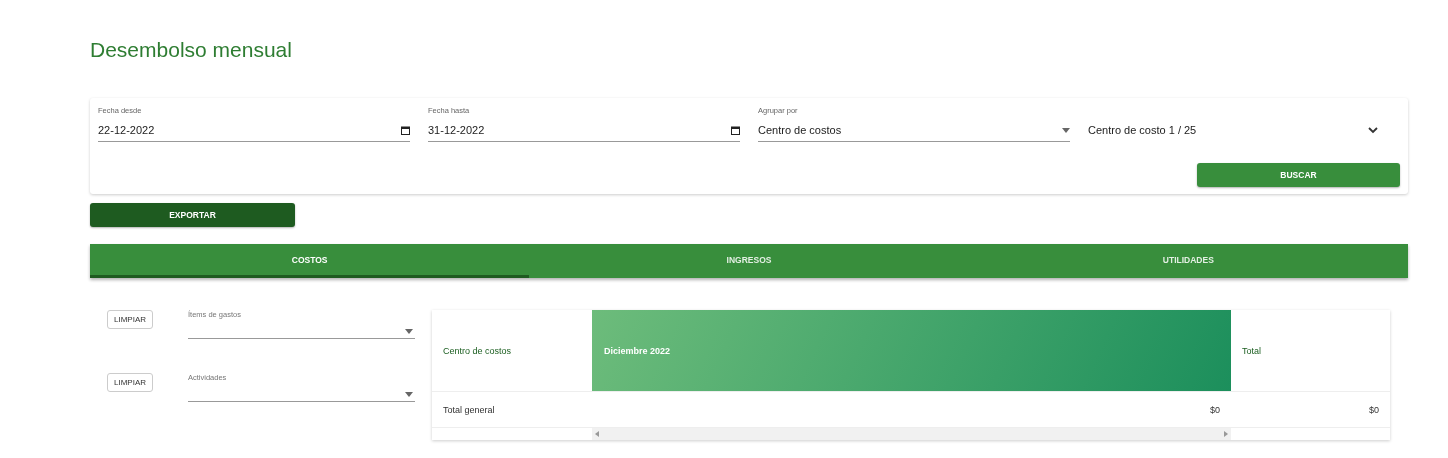 This screenshot has width=1448, height=458. I want to click on table-cell: Total general, so click(512, 410).